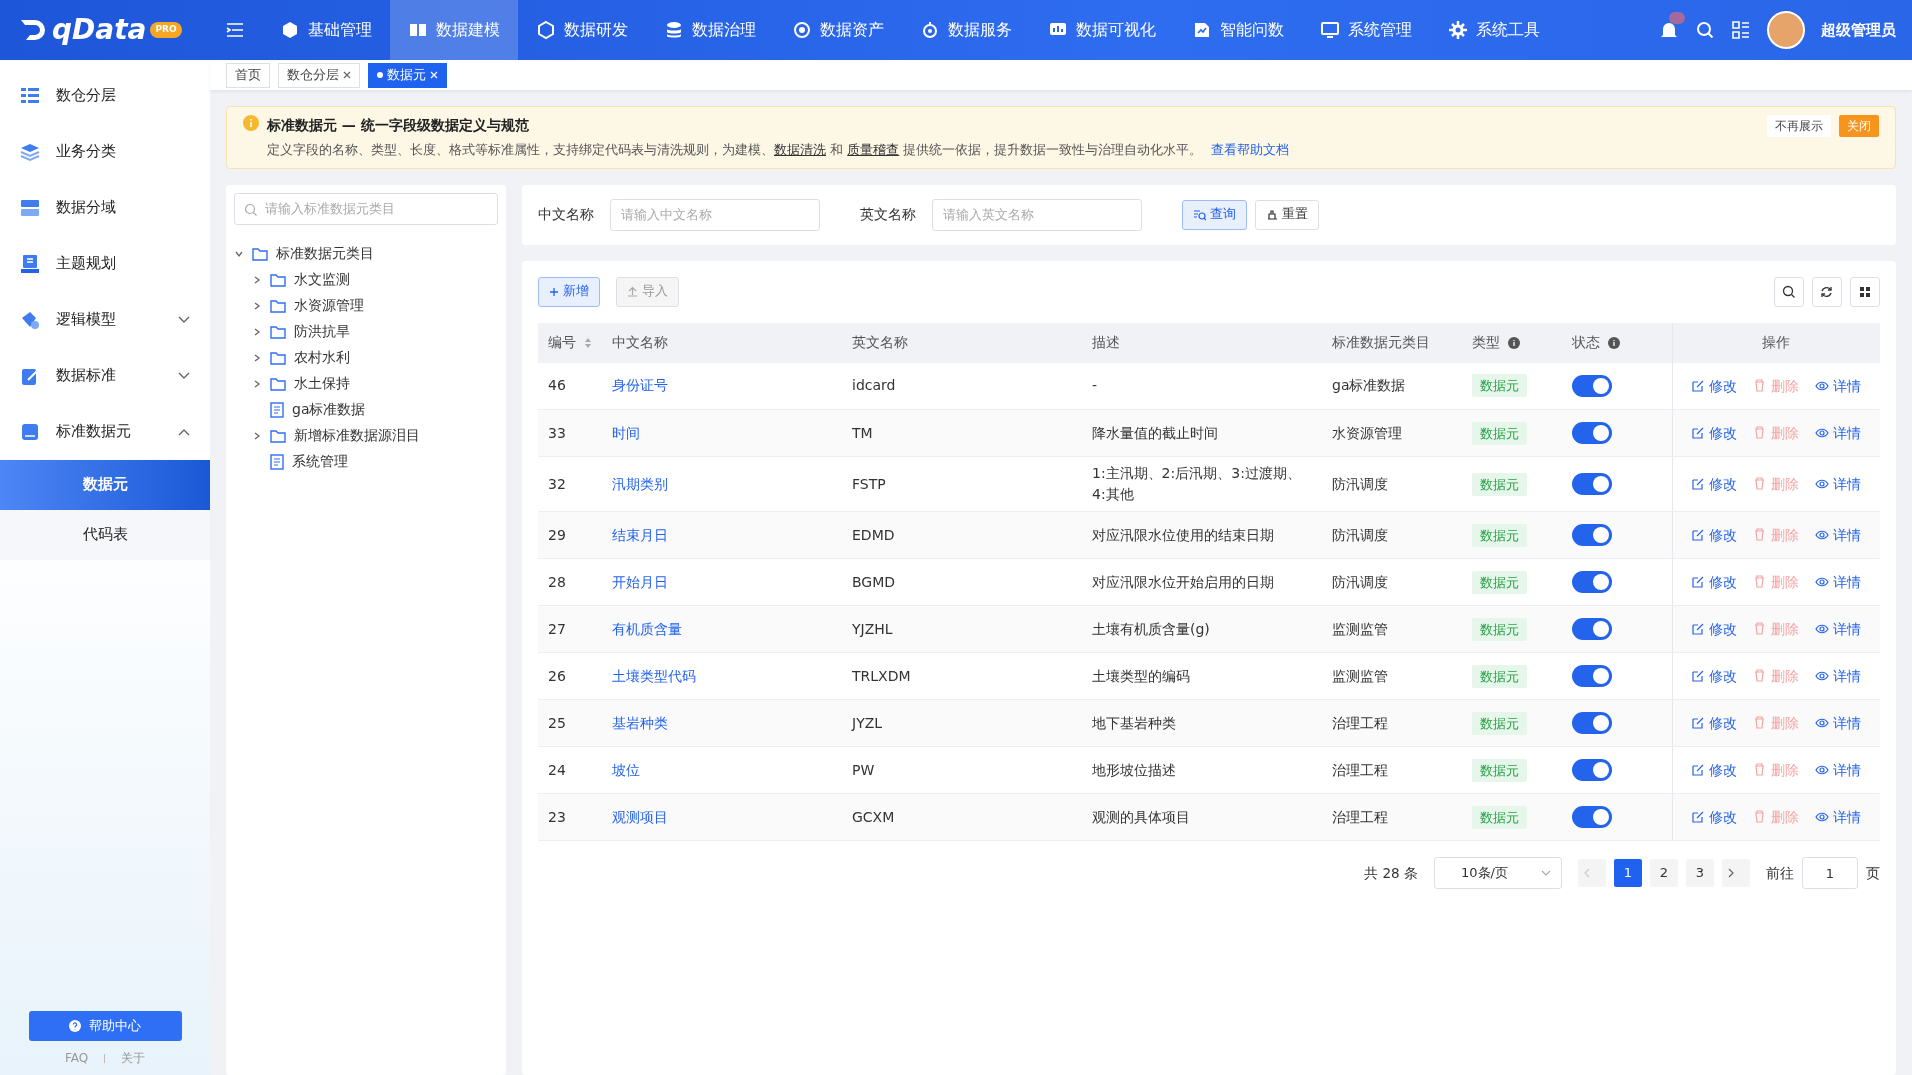 This screenshot has width=1912, height=1075. I want to click on name-link: 汛期类别, so click(640, 483).